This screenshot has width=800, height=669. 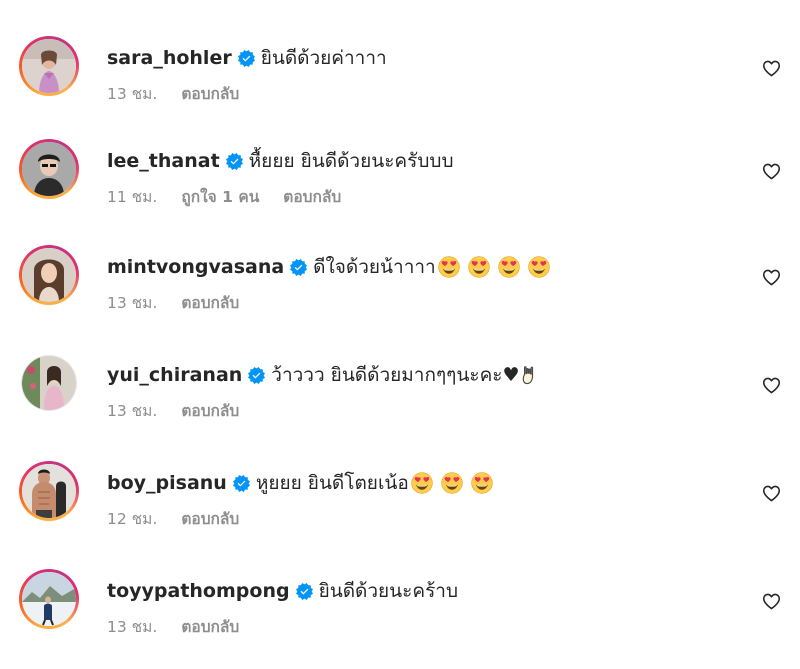 I want to click on comment-username: yui_chiranan, so click(x=174, y=375).